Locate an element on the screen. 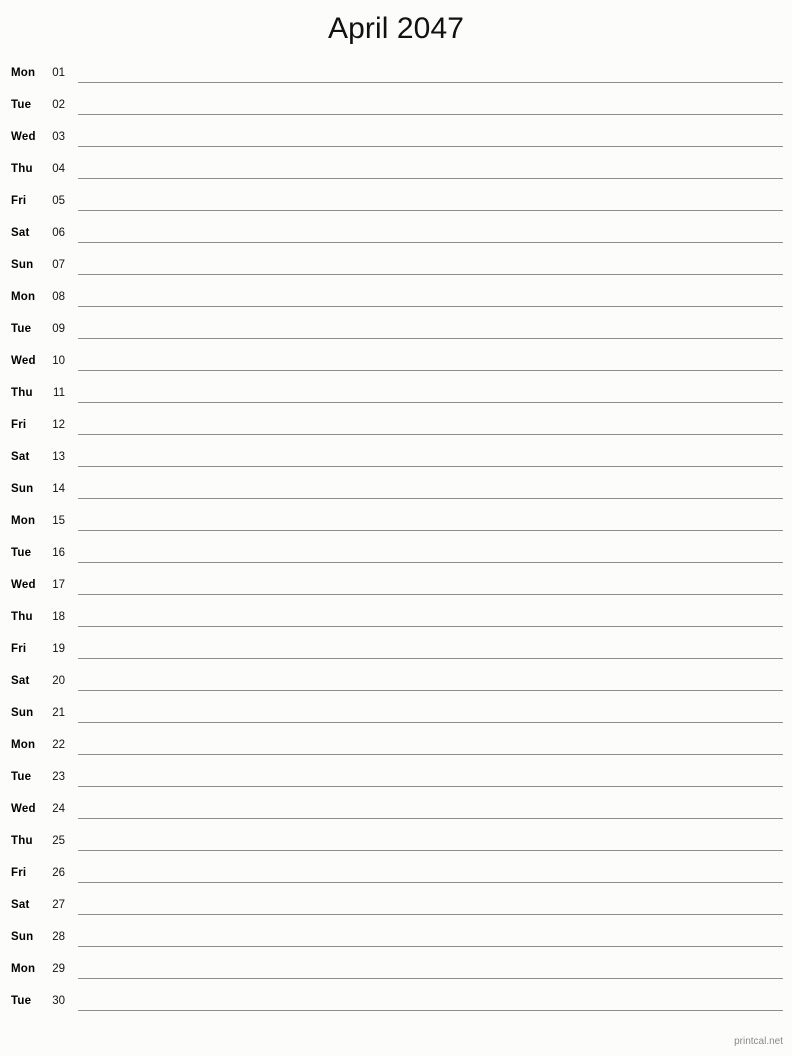 Image resolution: width=792 pixels, height=1056 pixels. day-number-label: 27 is located at coordinates (58, 905).